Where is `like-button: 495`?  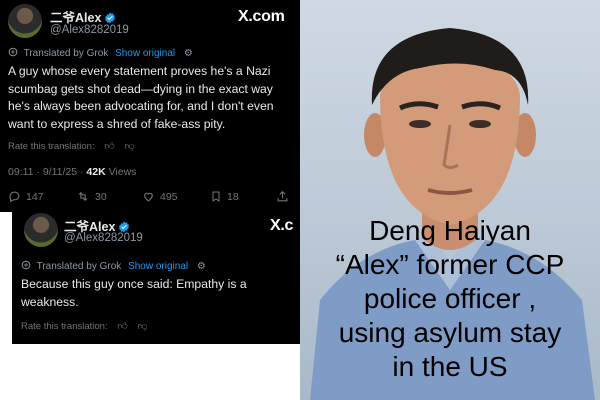 like-button: 495 is located at coordinates (160, 196).